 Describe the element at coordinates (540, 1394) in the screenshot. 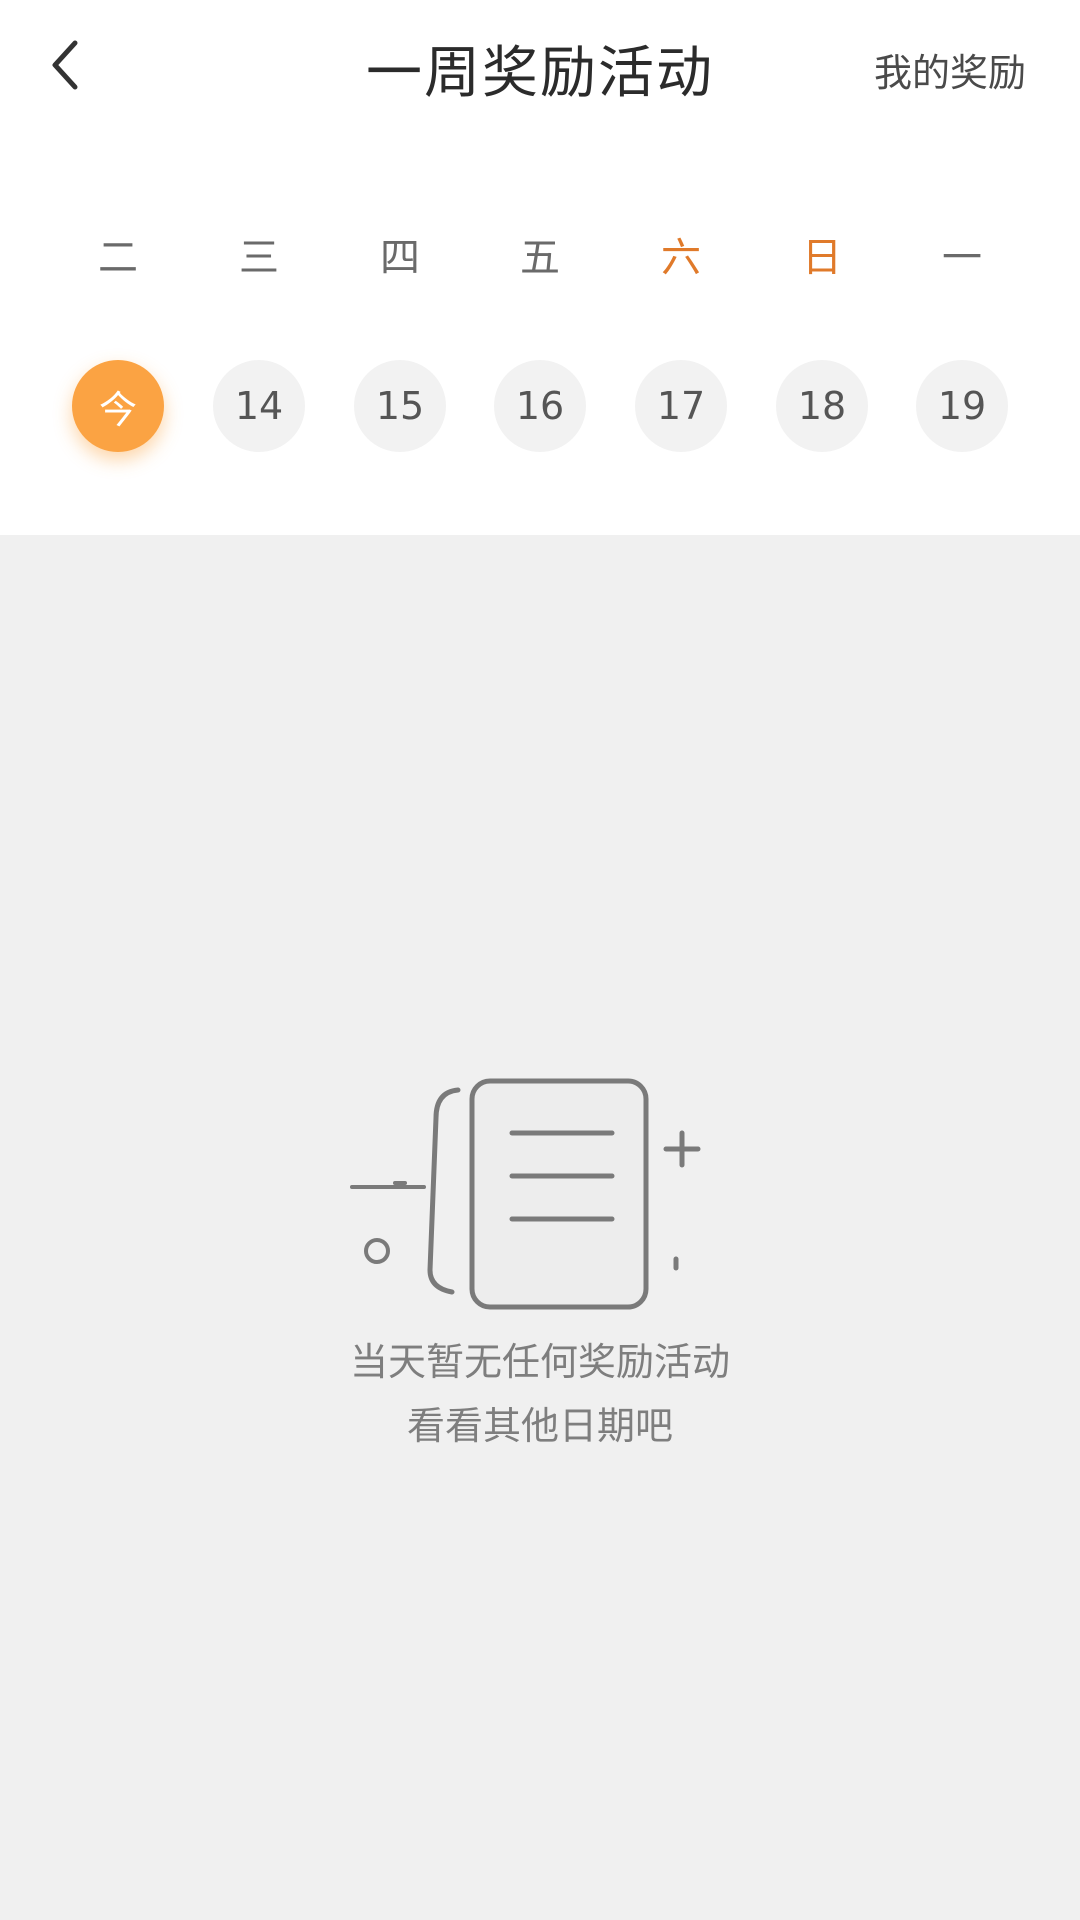

I see `empty-message: 当天暂无任何奖励活动 看看其他日期吧` at that location.